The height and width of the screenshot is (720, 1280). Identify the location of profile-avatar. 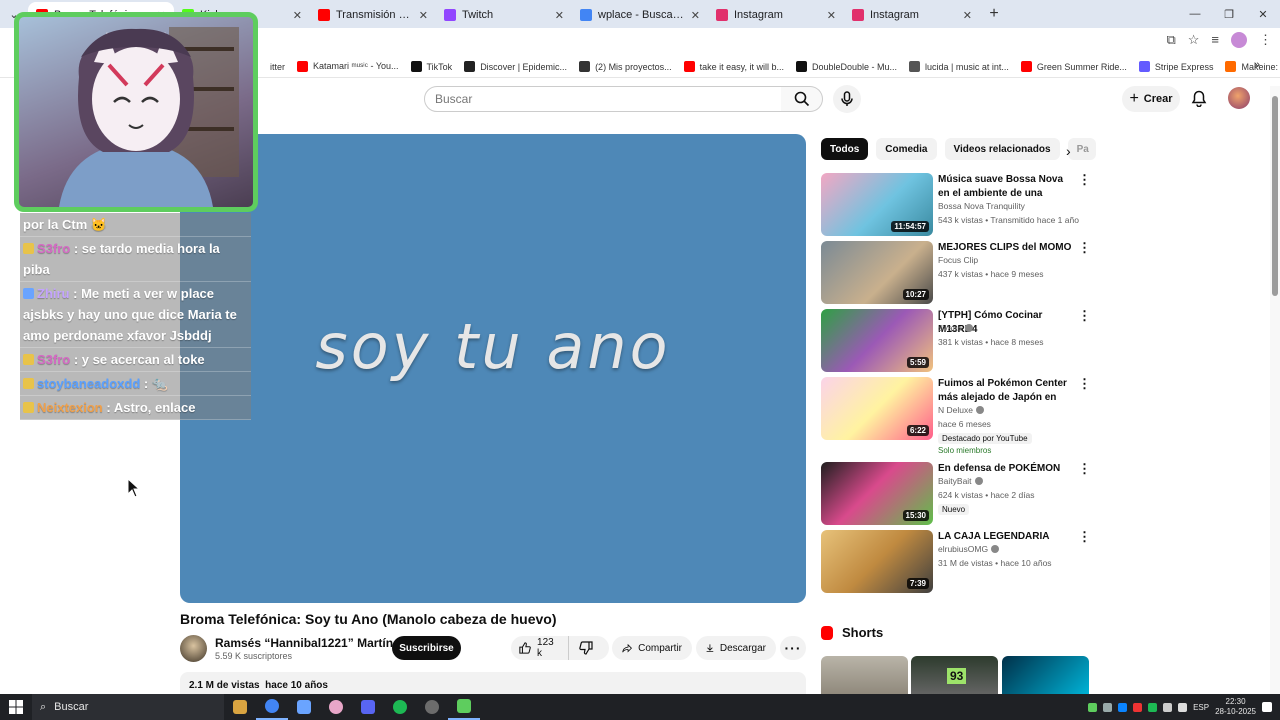
(1239, 40).